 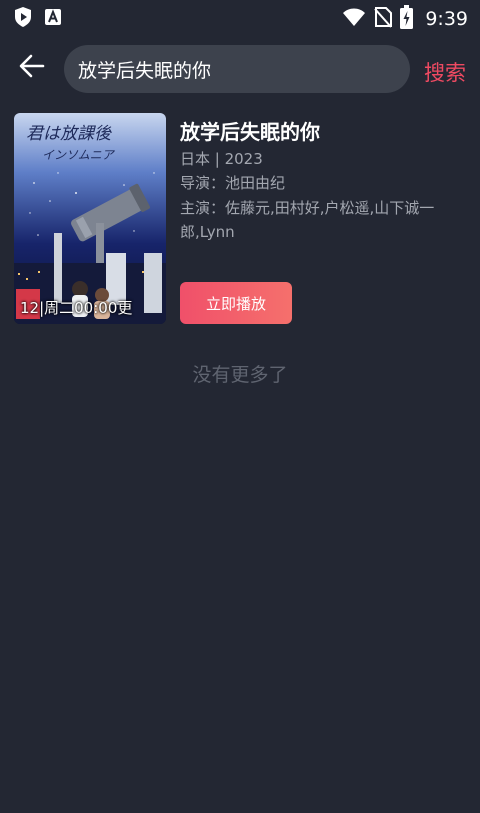 I want to click on poster-image: 君は放課後 インソムニア 12|周二00:00更, so click(x=90, y=218).